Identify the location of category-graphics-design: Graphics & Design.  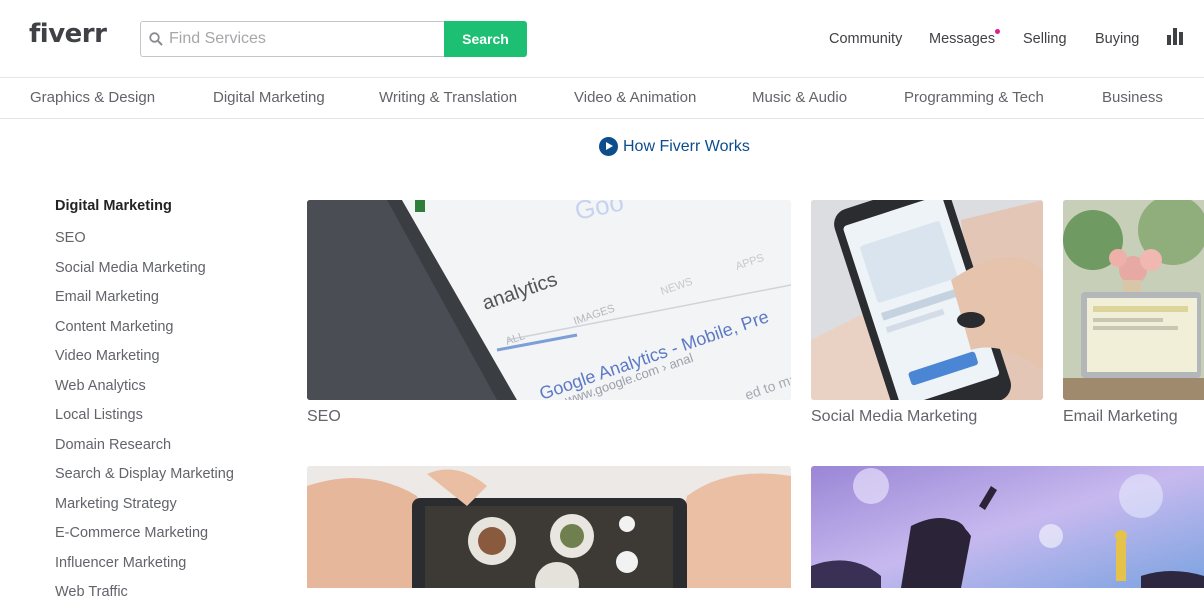
(92, 97).